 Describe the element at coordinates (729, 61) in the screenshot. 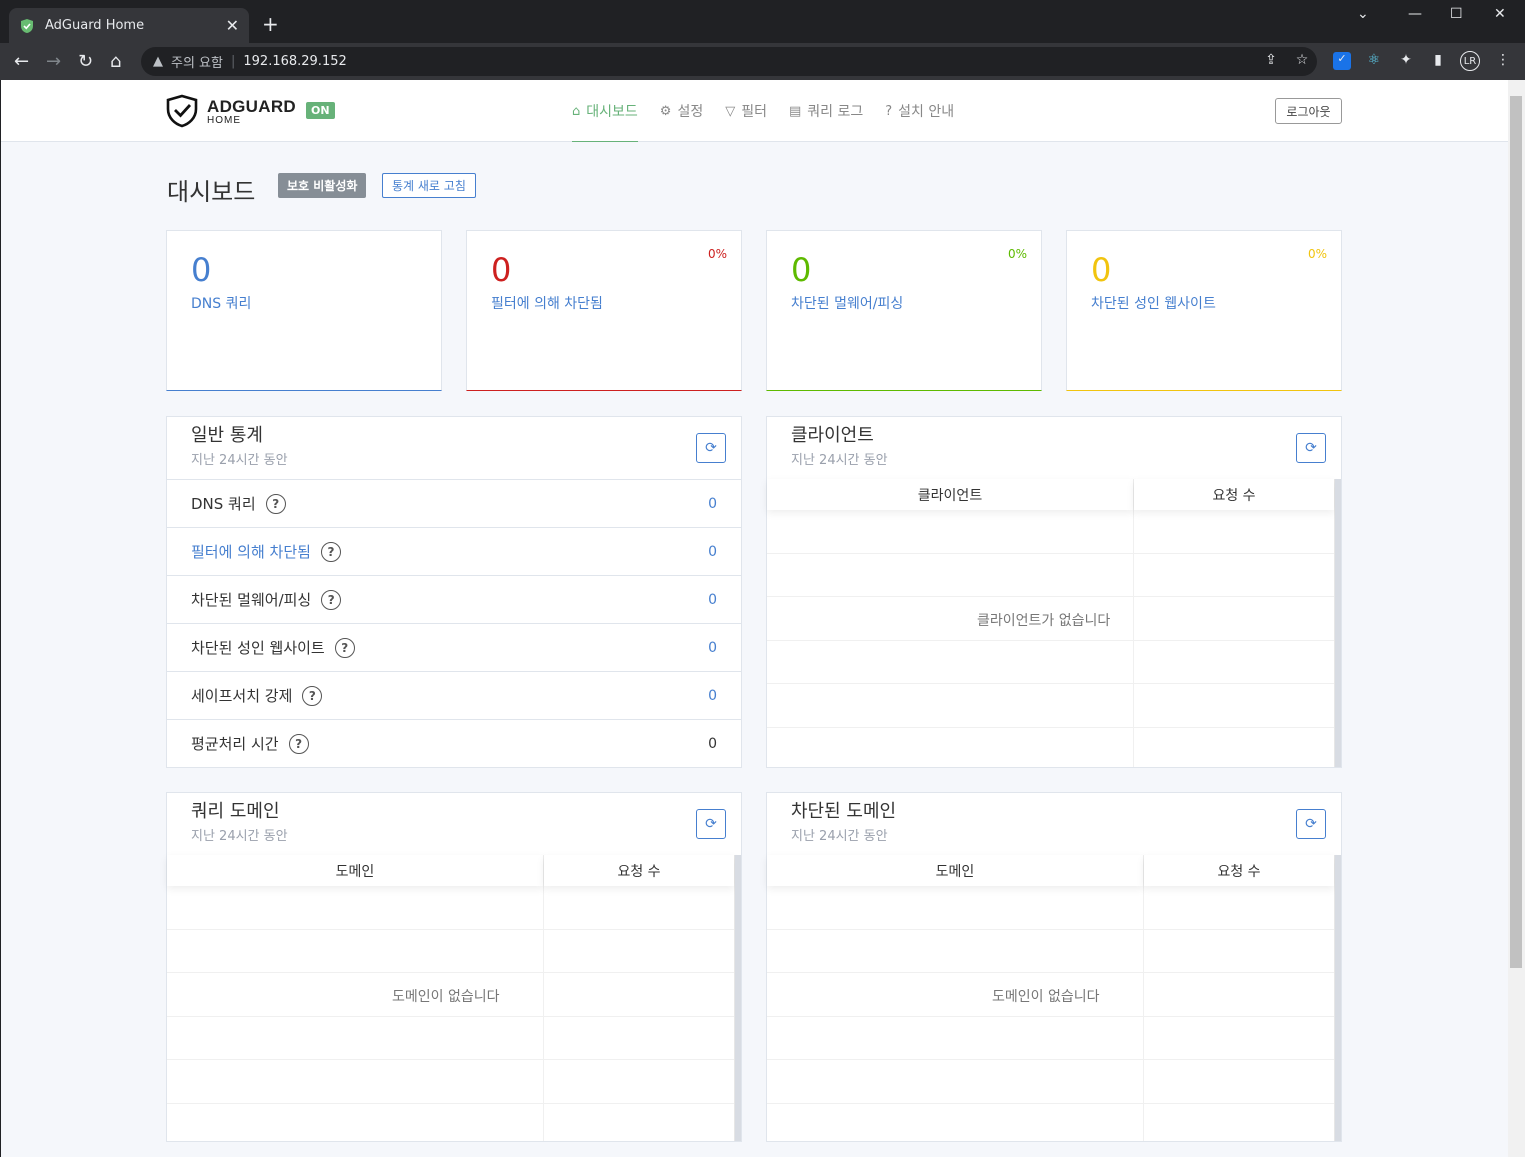

I see `address-input: ▲ 주의 요함 | 192.168.29.152` at that location.